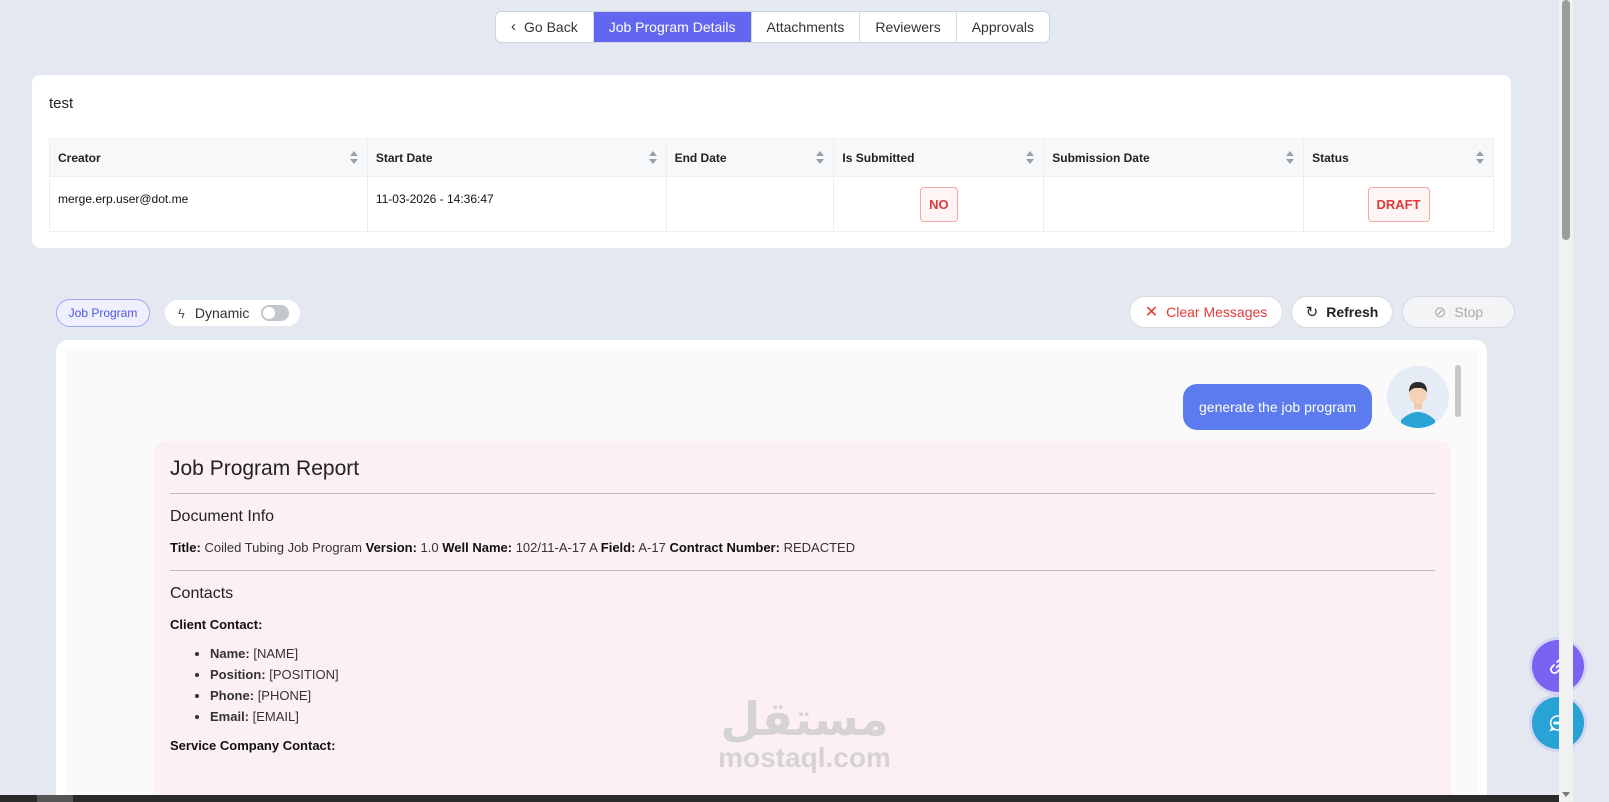 Image resolution: width=1609 pixels, height=802 pixels. I want to click on status-cell: DRAFT, so click(1398, 204).